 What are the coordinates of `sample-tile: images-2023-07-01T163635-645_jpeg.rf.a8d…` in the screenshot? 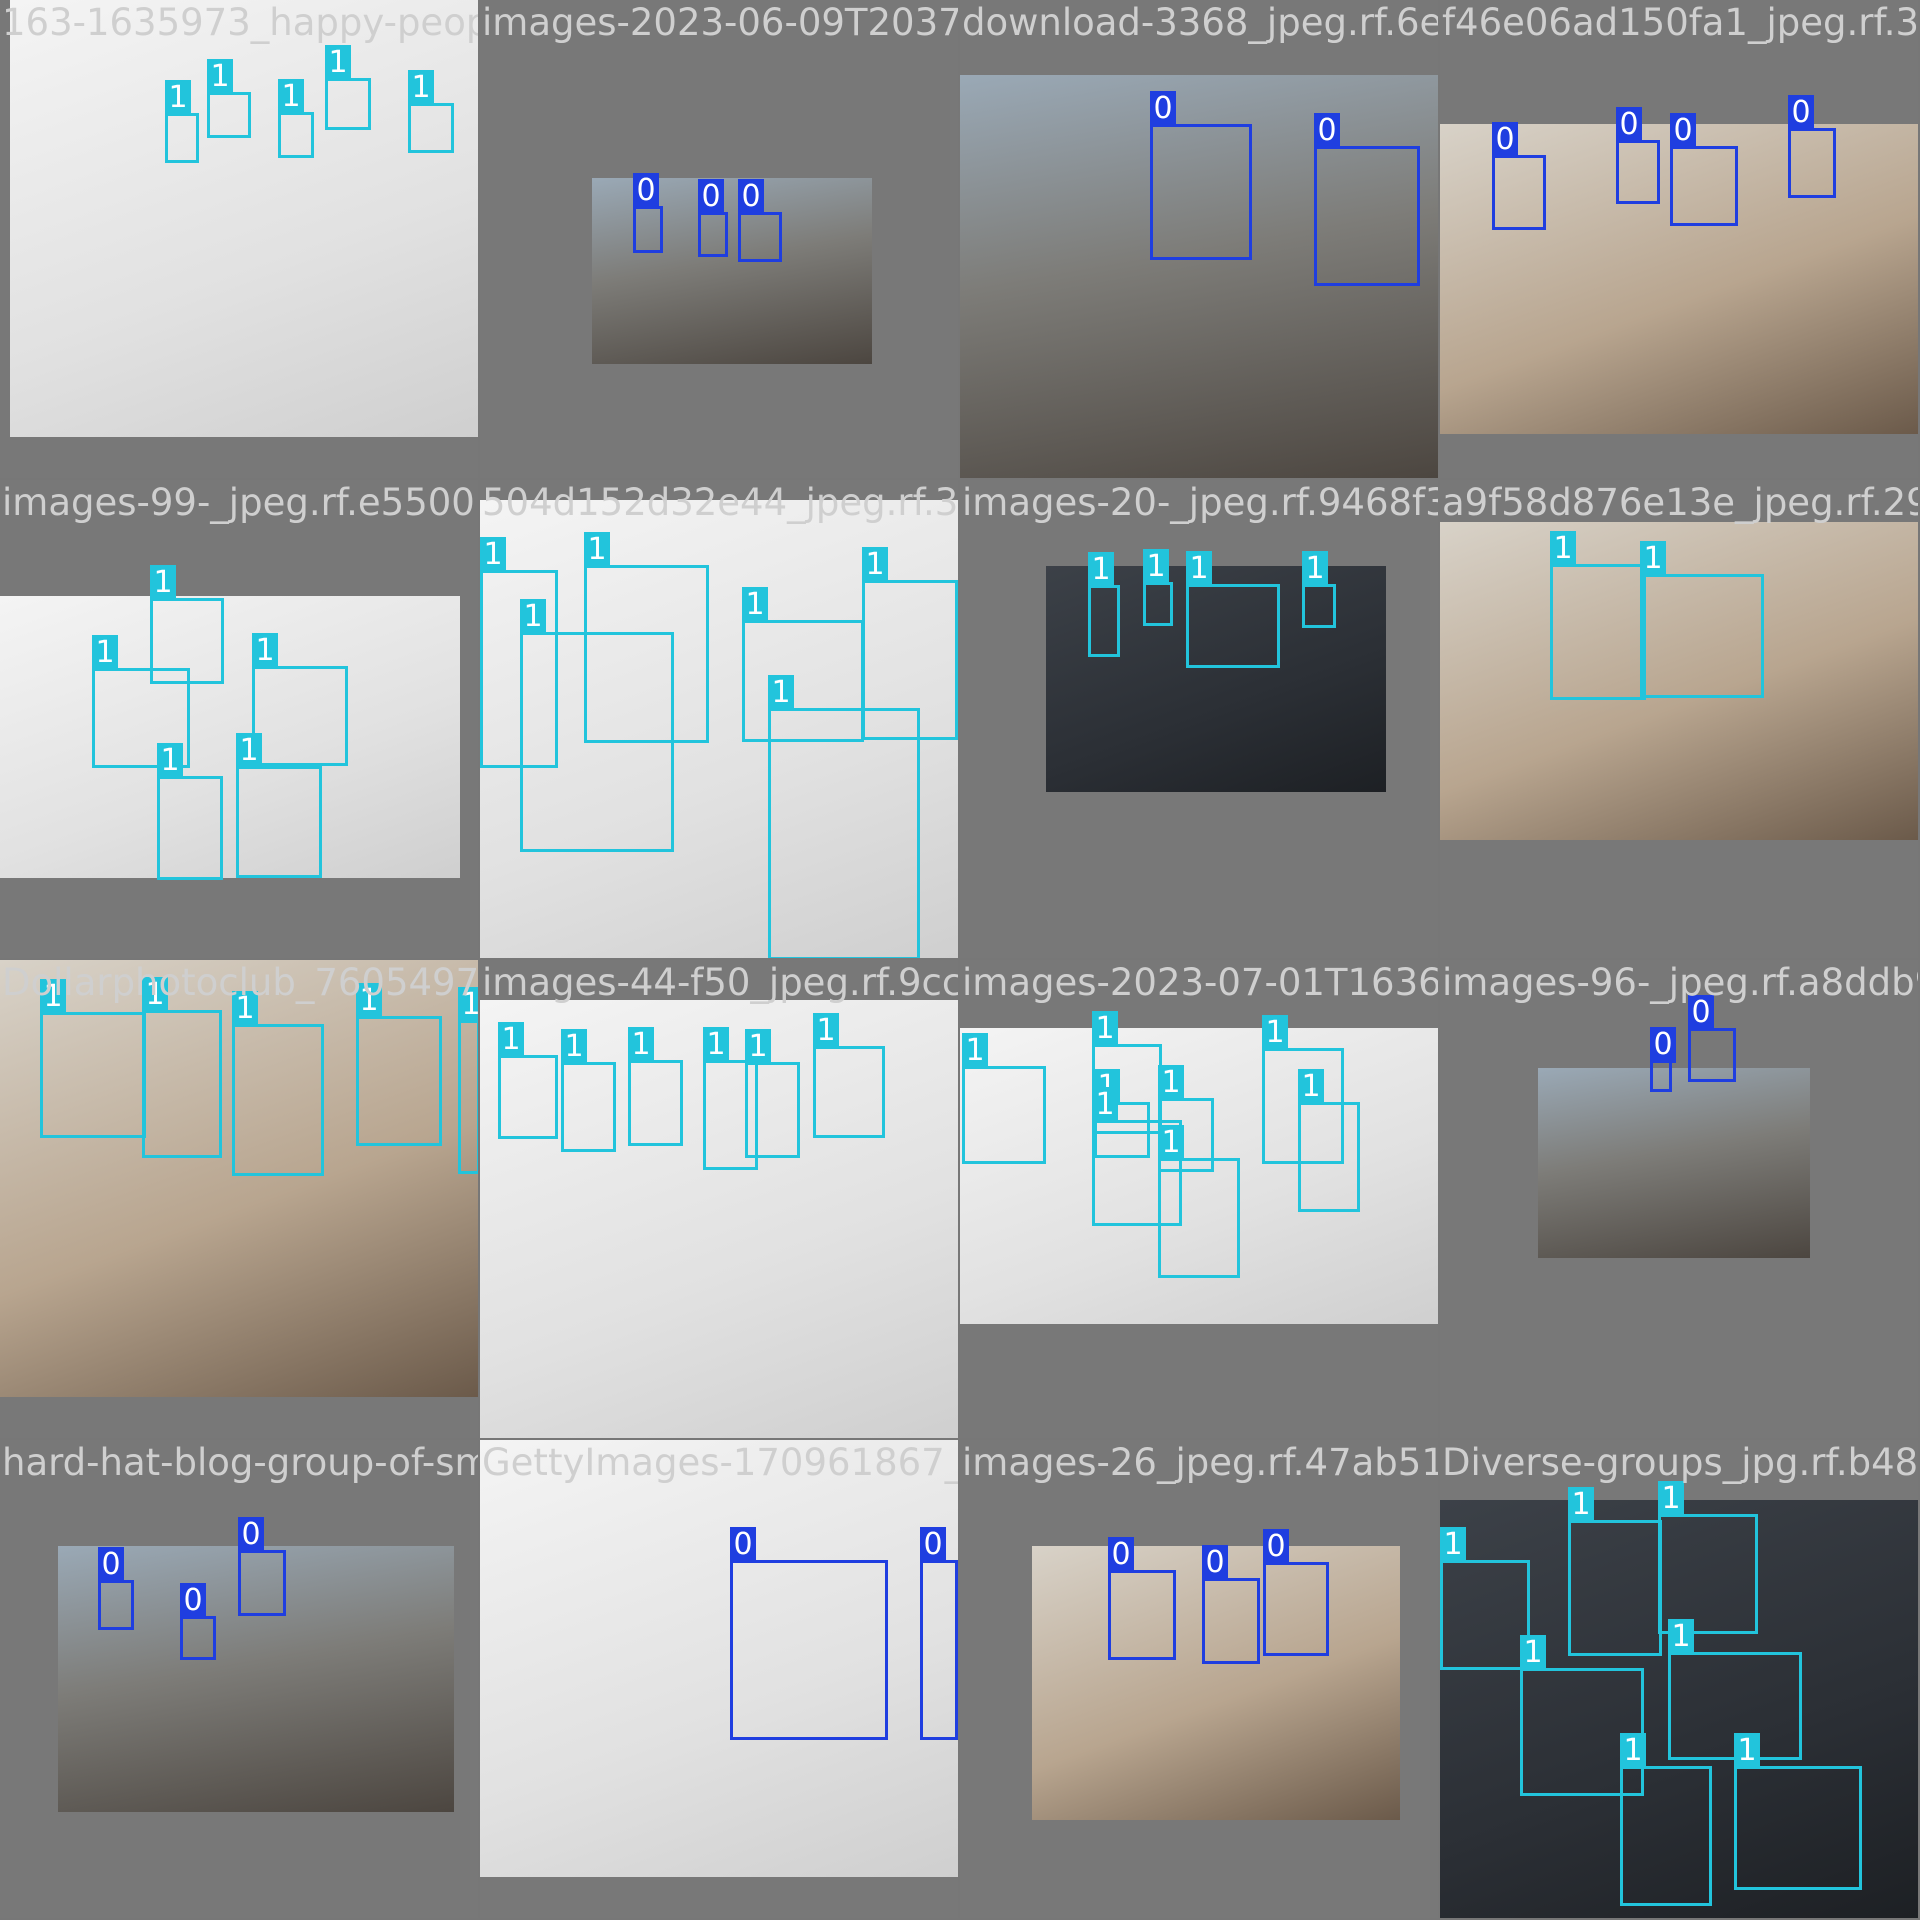 It's located at (1199, 1199).